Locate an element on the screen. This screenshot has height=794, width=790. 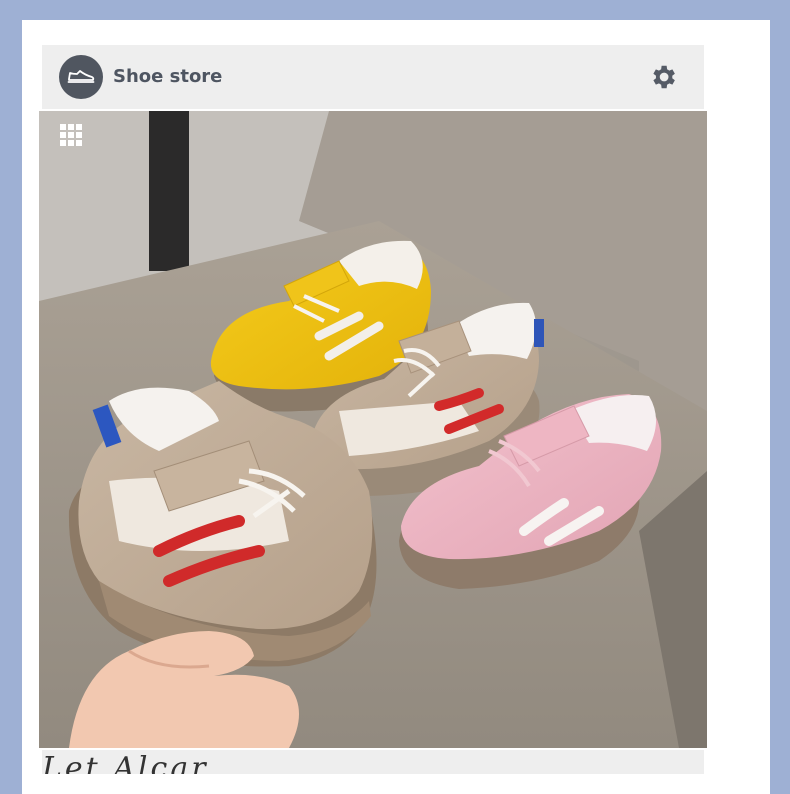
app-header: Shoe store is located at coordinates (373, 77).